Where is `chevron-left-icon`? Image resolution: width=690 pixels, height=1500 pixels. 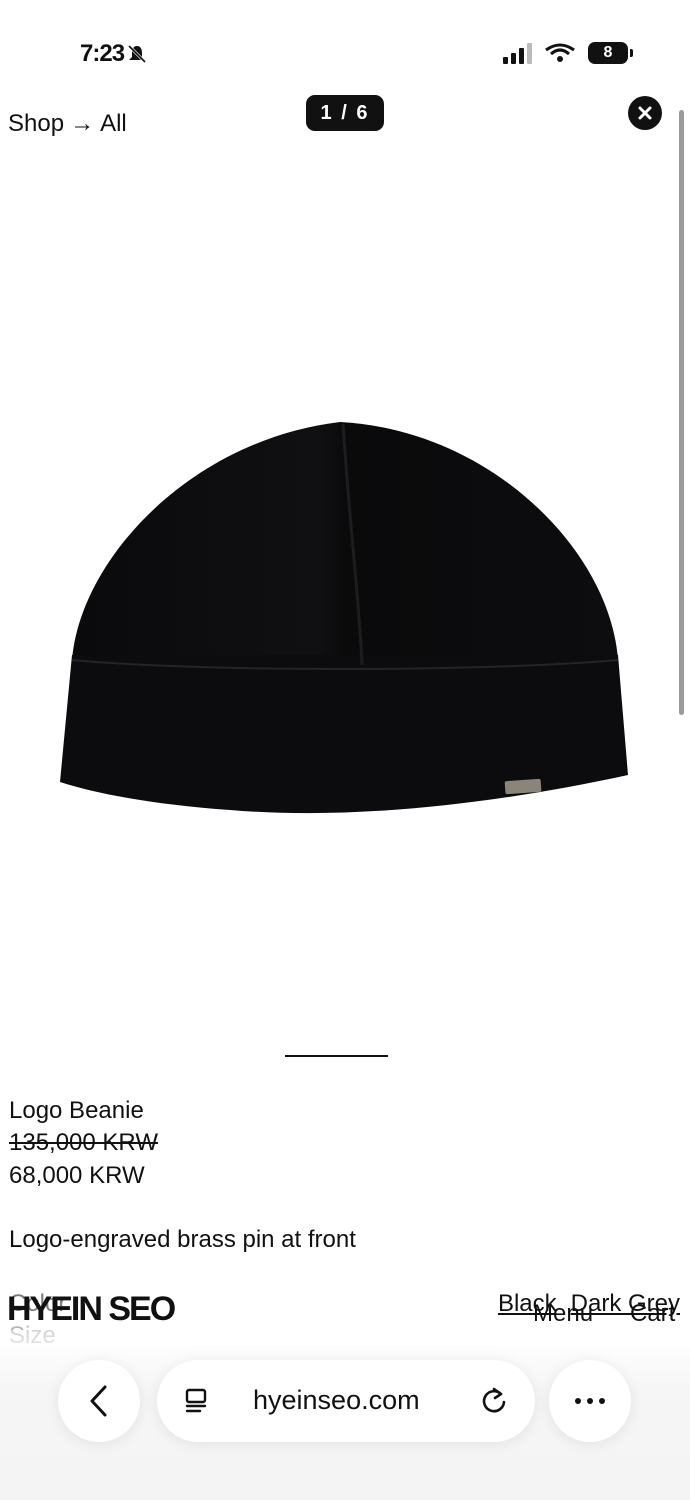 chevron-left-icon is located at coordinates (98, 1401).